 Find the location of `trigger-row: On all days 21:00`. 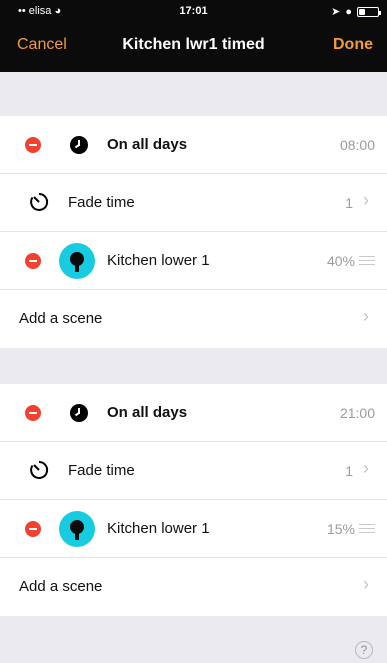

trigger-row: On all days 21:00 is located at coordinates (193, 413).